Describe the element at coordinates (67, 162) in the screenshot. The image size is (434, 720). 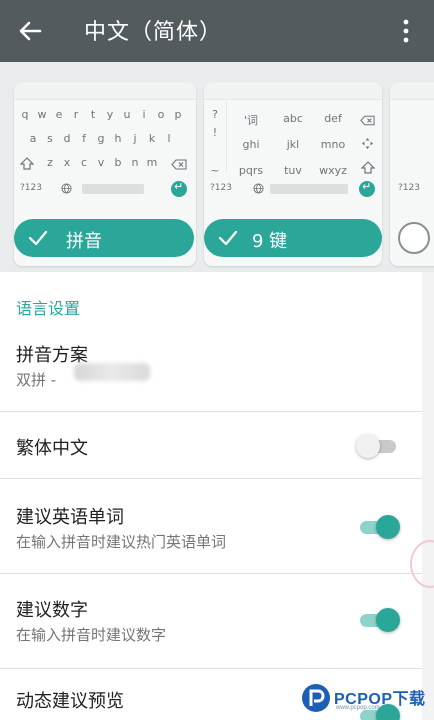
I see `key-x: x` at that location.